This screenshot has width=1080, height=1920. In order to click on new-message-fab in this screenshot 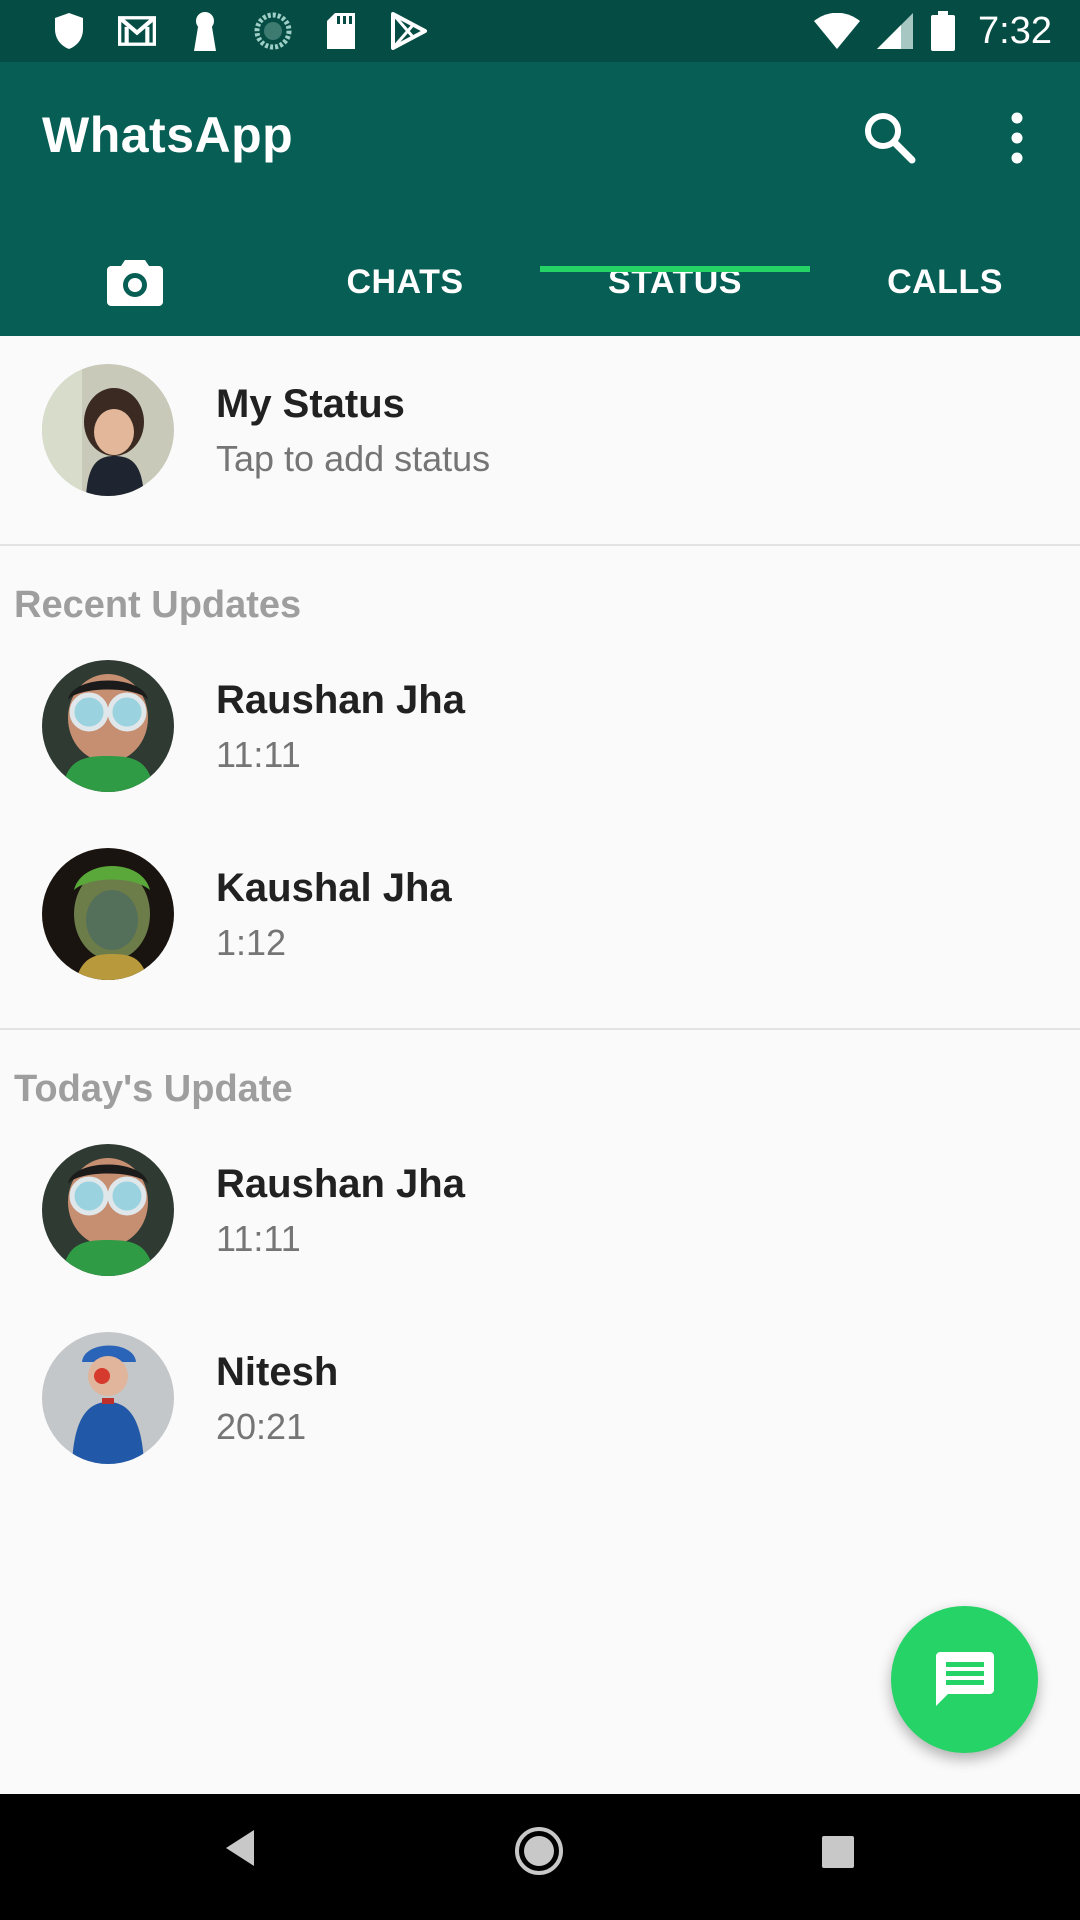, I will do `click(964, 1679)`.